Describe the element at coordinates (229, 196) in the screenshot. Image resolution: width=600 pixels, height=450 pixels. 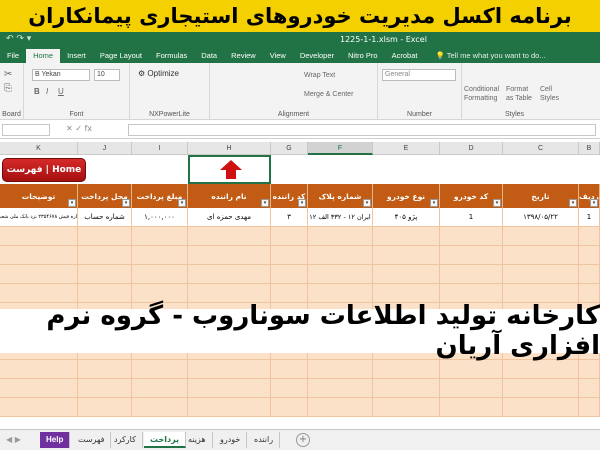
I see `header-driver-name: نام راننده ▾` at that location.